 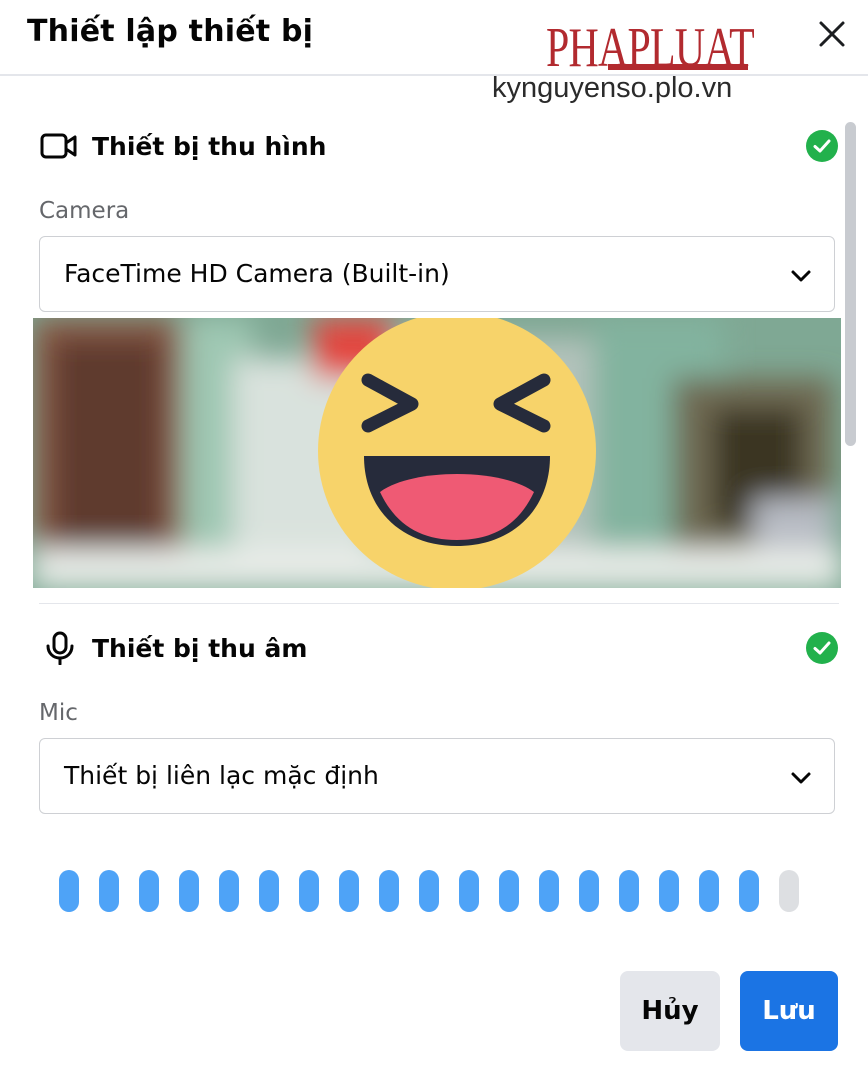 I want to click on camera-field-label: Camera, so click(x=84, y=211).